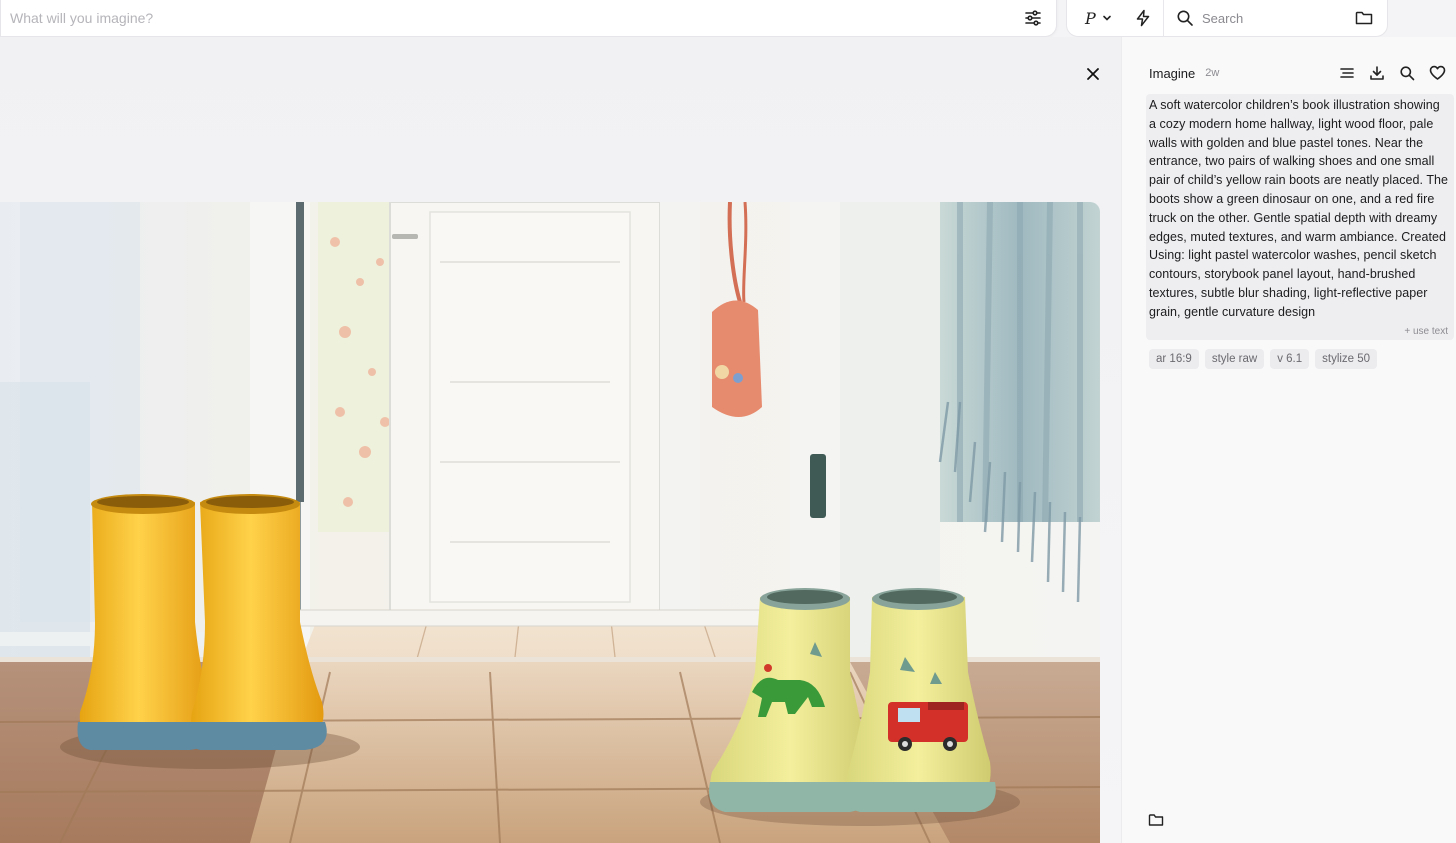 This screenshot has width=1456, height=843. What do you see at coordinates (1347, 73) in the screenshot?
I see `menu-icon` at bounding box center [1347, 73].